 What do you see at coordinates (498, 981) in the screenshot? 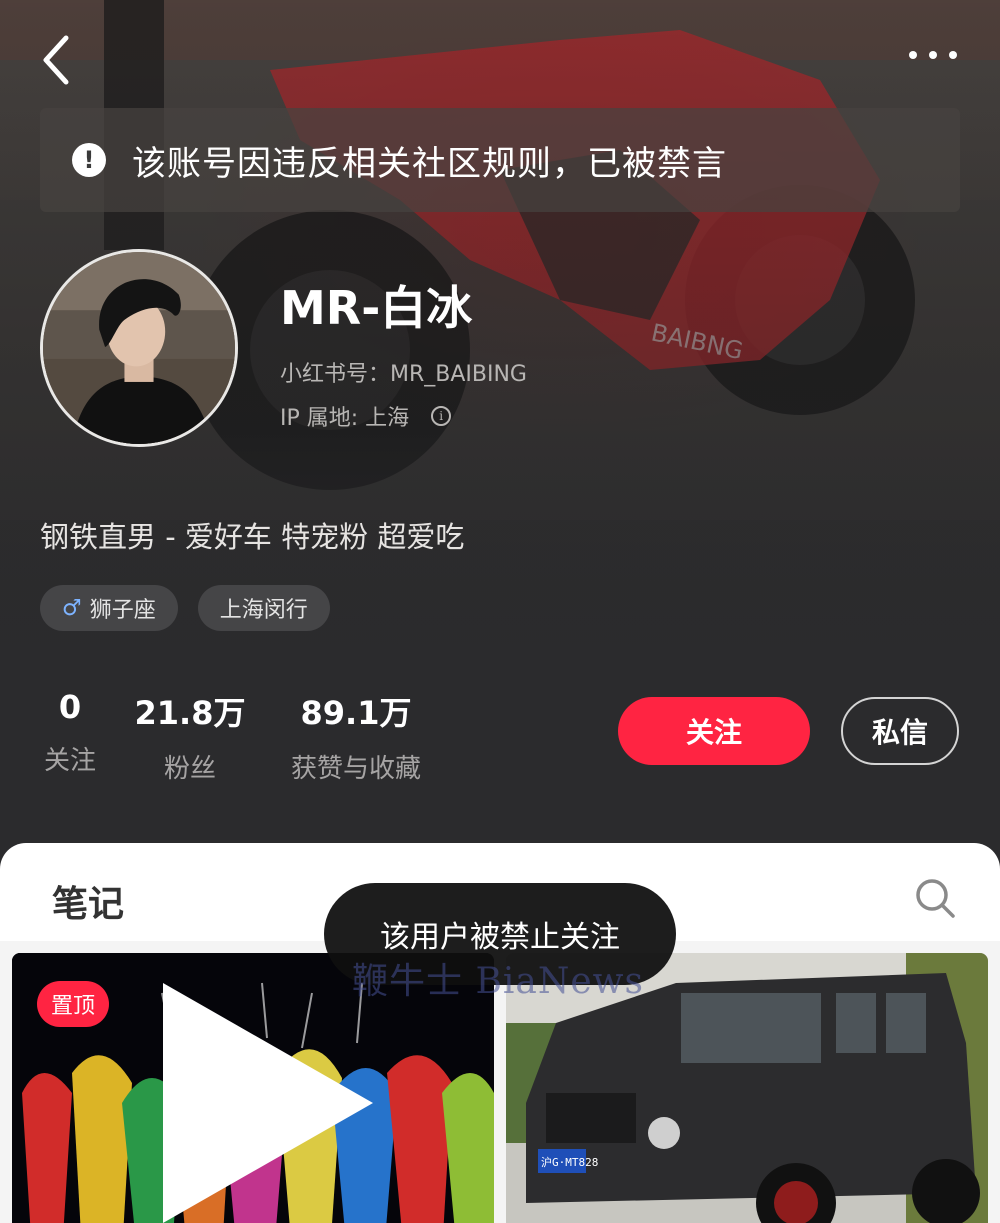
I see `watermark: 鞭牛士 BiaNews` at bounding box center [498, 981].